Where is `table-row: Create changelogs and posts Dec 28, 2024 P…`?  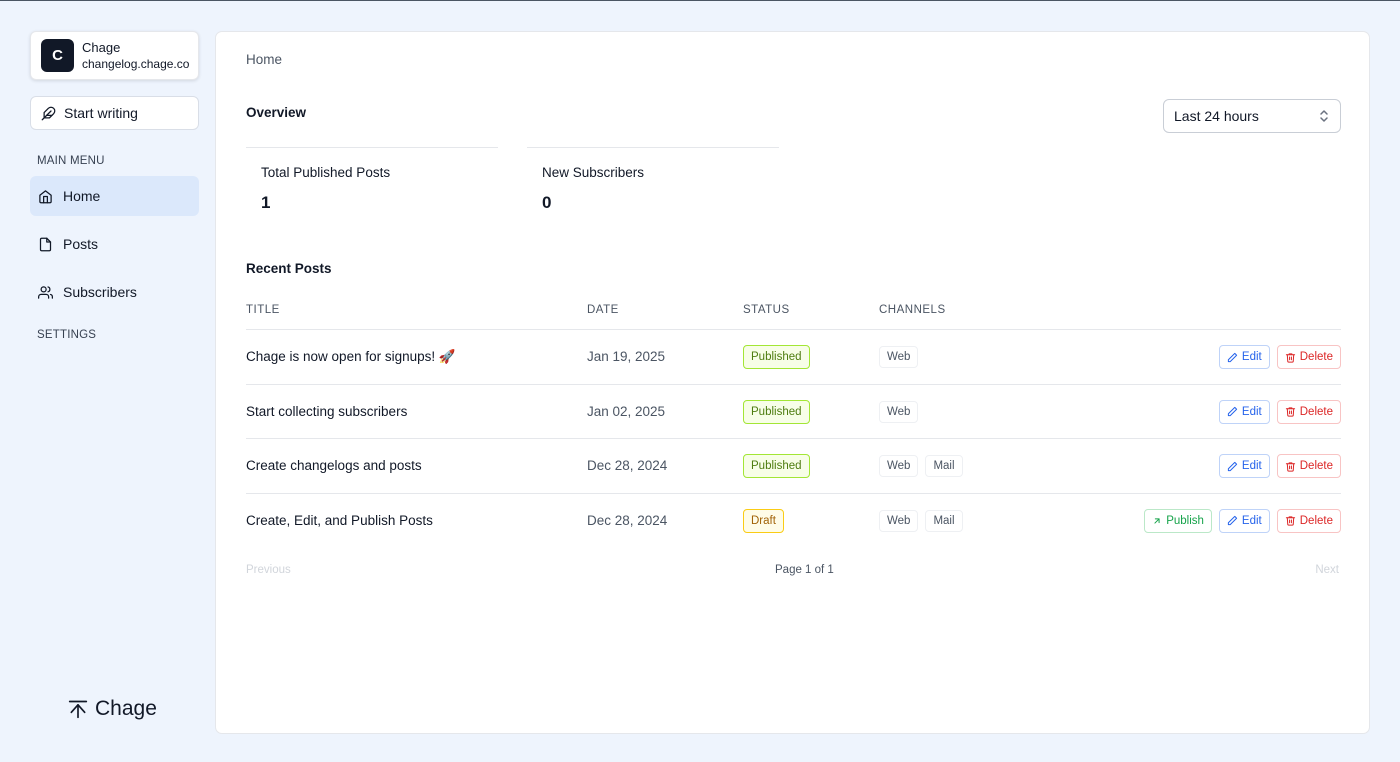
table-row: Create changelogs and posts Dec 28, 2024 P… is located at coordinates (793, 466).